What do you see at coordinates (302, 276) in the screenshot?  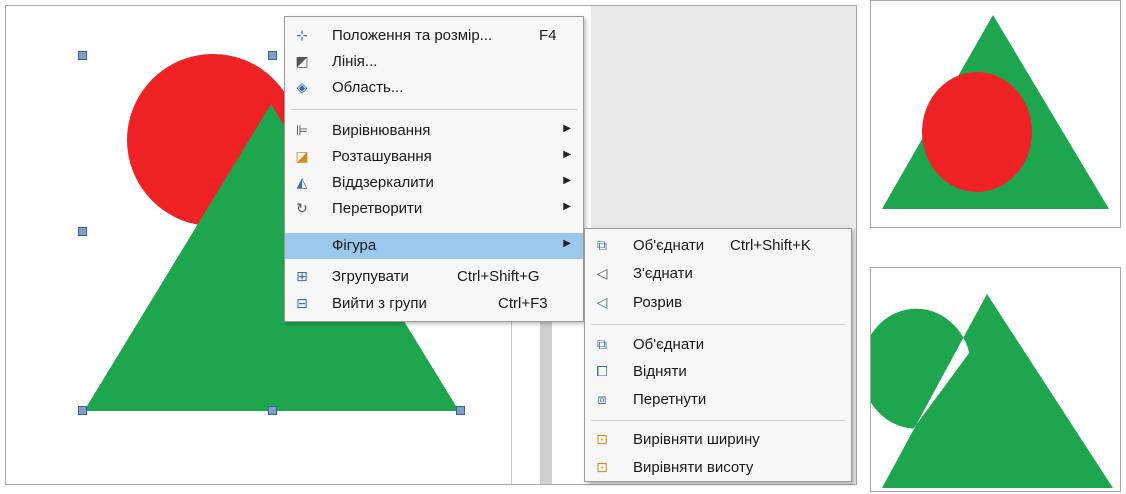 I see `group-icon: ⊞` at bounding box center [302, 276].